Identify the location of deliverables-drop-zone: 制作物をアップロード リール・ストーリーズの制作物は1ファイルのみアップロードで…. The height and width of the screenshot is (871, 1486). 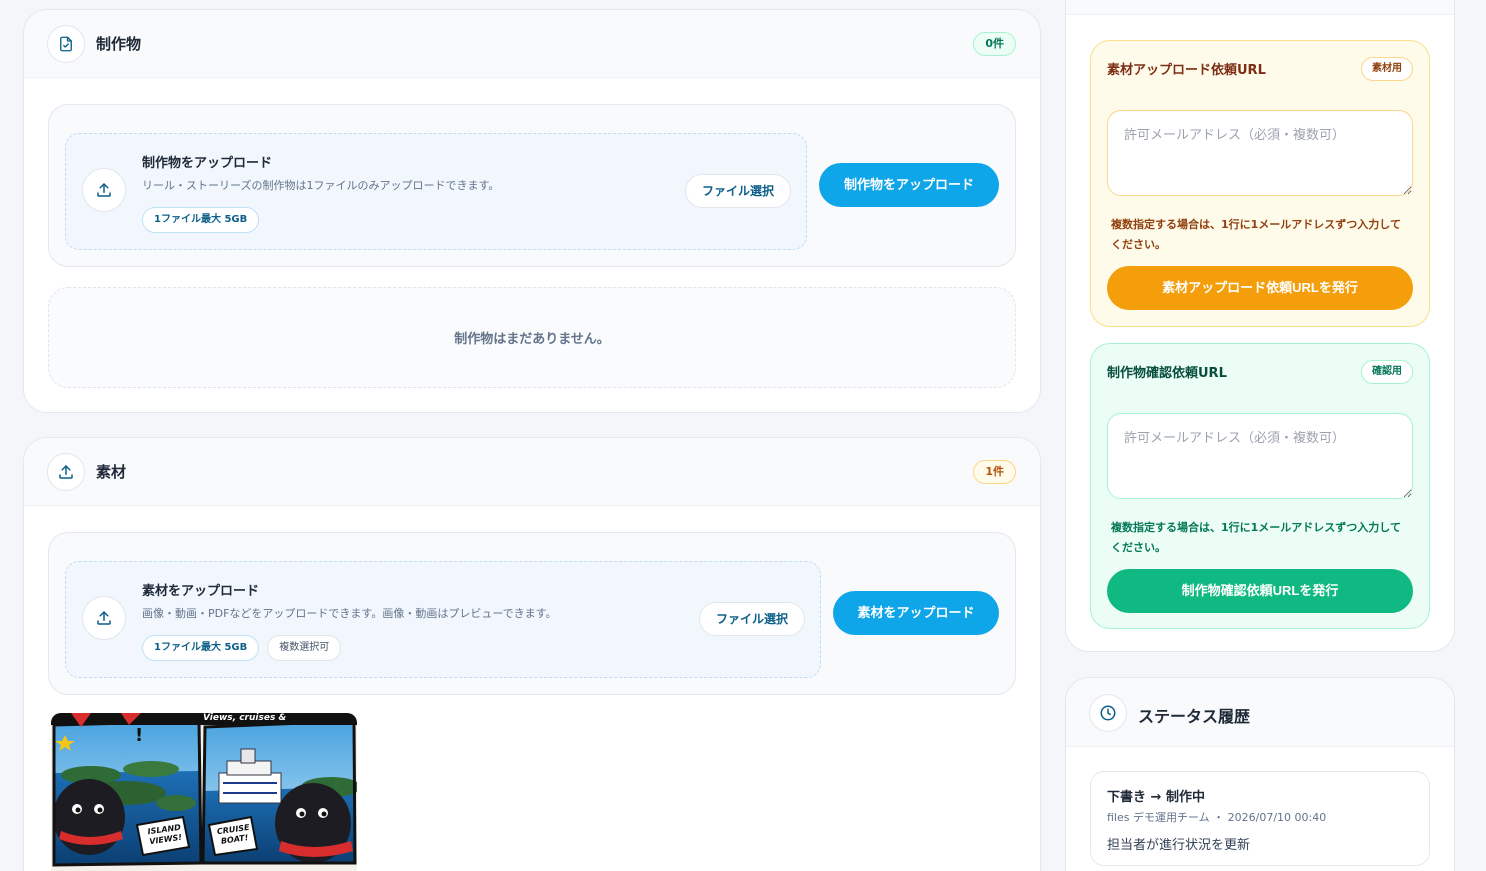
(436, 191).